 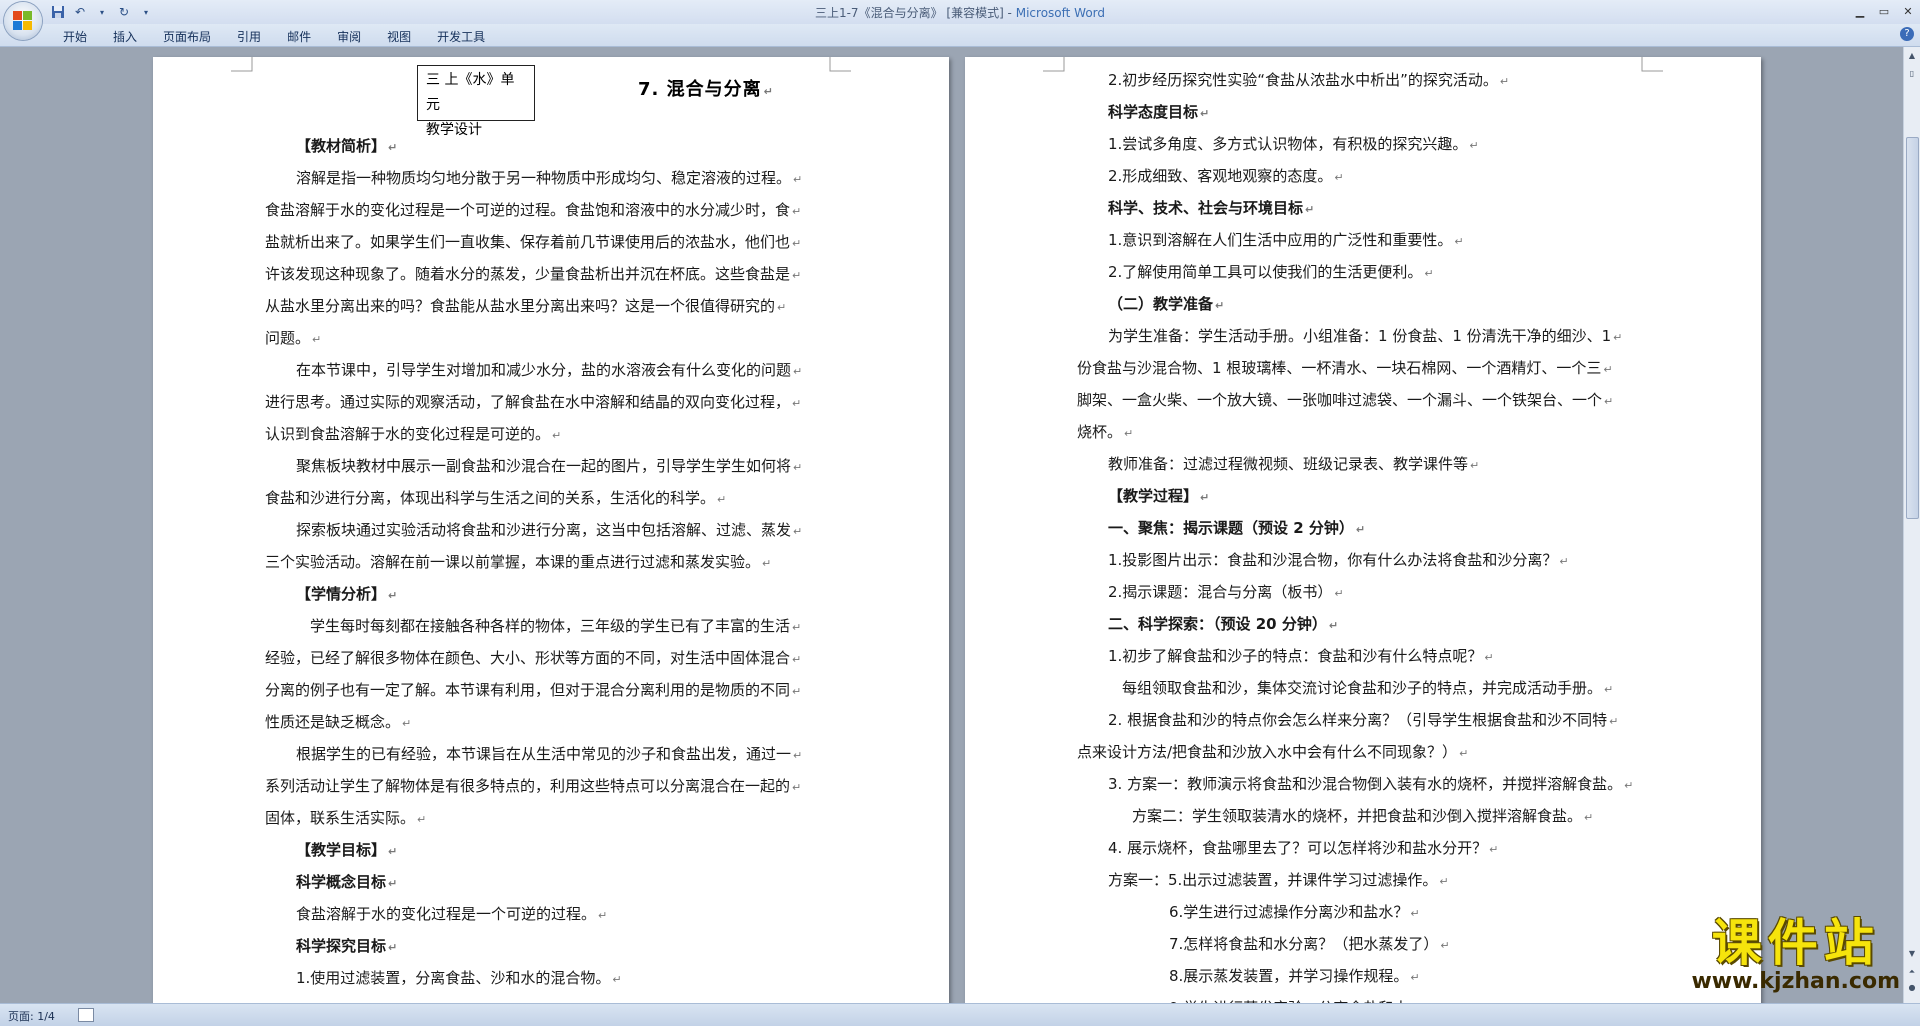 I want to click on paragraph-line: 性质还是缺乏概念。 ↵, so click(x=545, y=723).